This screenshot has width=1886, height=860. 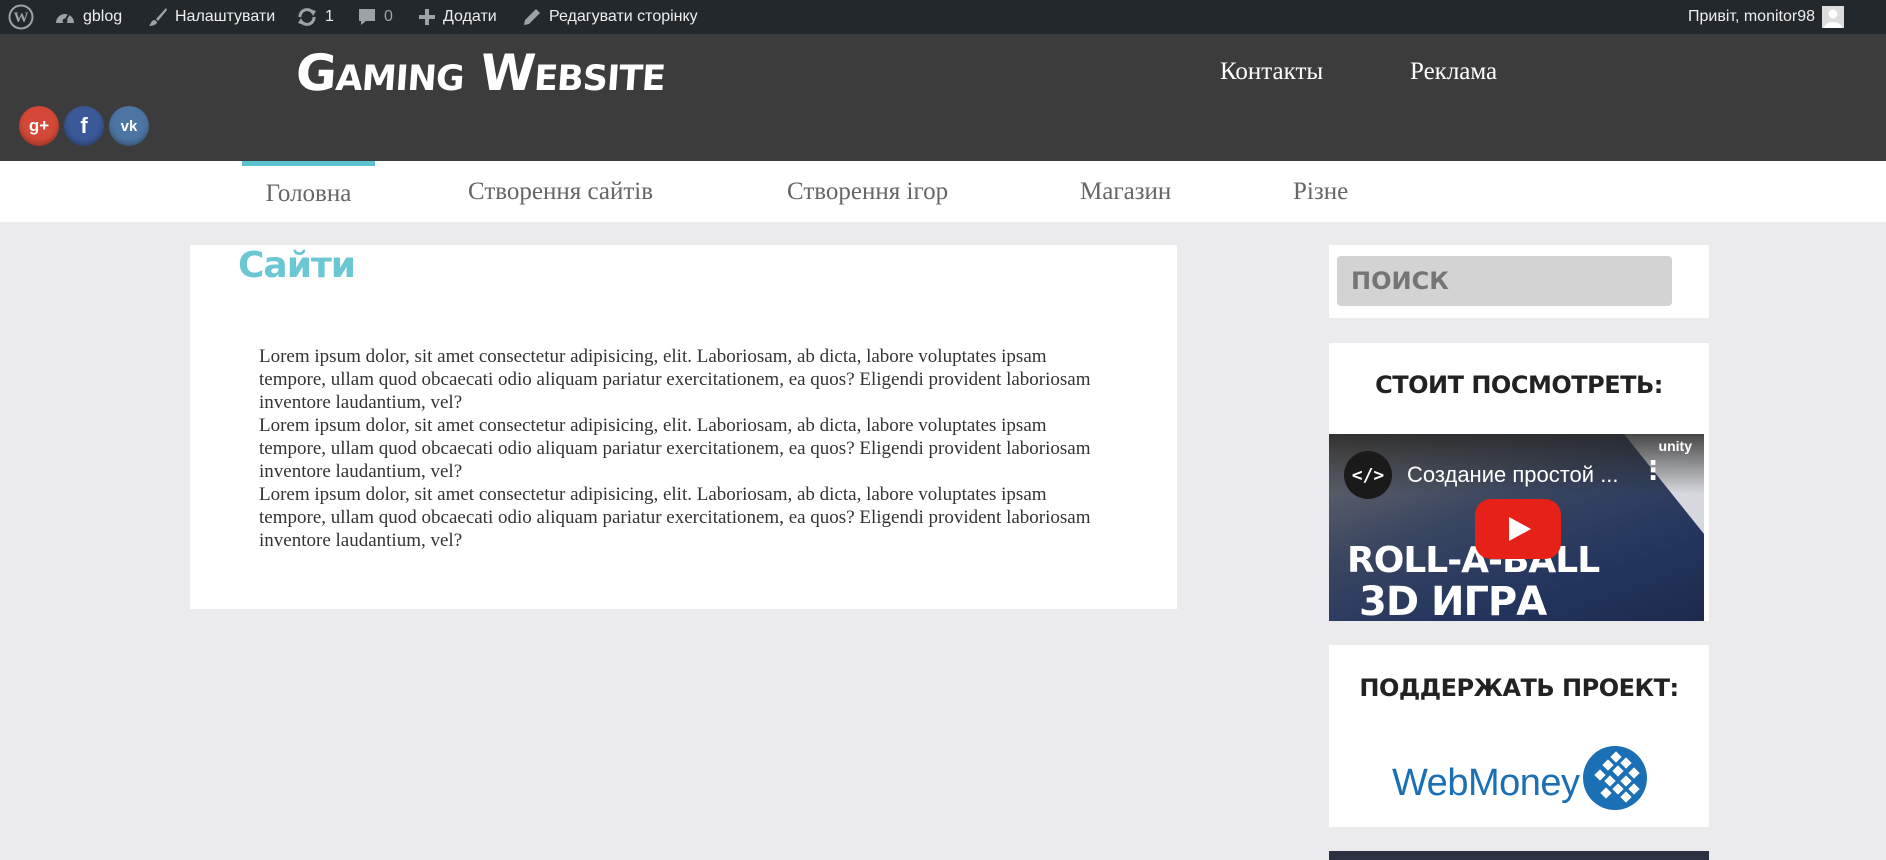 I want to click on admin-site-link: gblog, so click(x=88, y=17).